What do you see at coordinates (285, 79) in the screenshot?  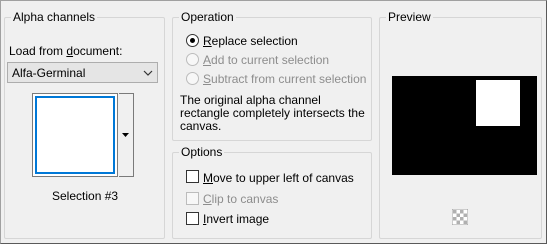 I see `radio-subtract-label: Subtract from current selection` at bounding box center [285, 79].